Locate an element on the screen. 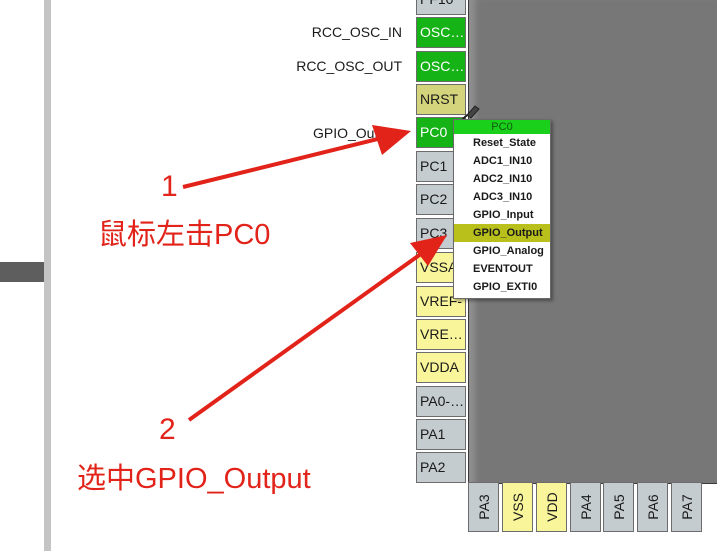  annotation-step1-number: 1 is located at coordinates (169, 186).